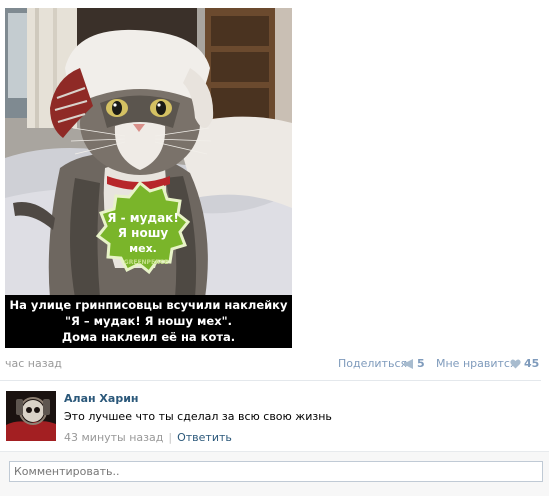 The width and height of the screenshot is (557, 498). I want to click on comment-input, so click(276, 471).